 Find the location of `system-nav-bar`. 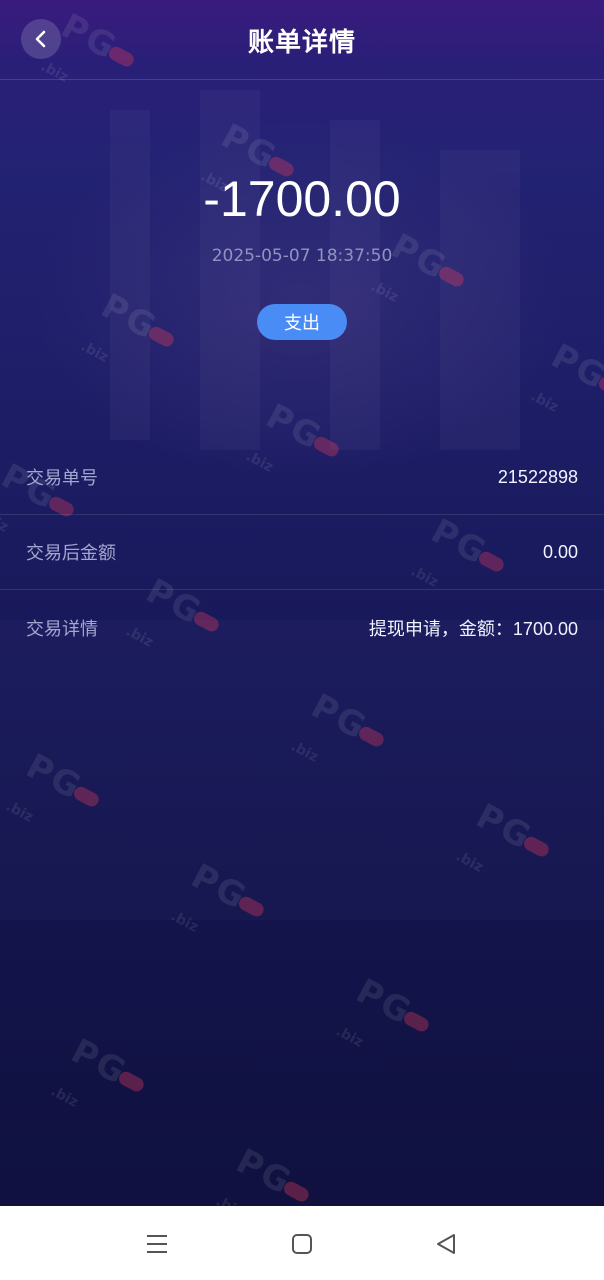

system-nav-bar is located at coordinates (302, 1243).